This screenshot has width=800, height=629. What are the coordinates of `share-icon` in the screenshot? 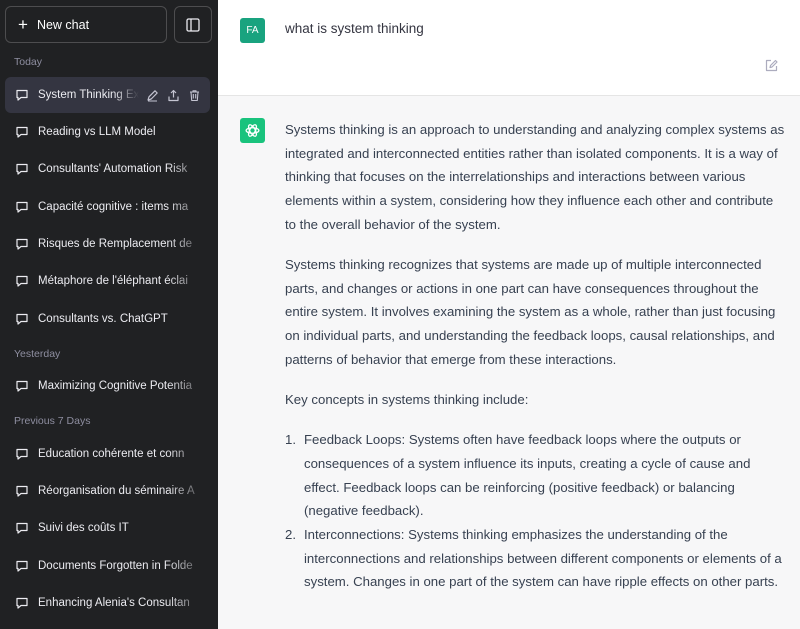 It's located at (173, 95).